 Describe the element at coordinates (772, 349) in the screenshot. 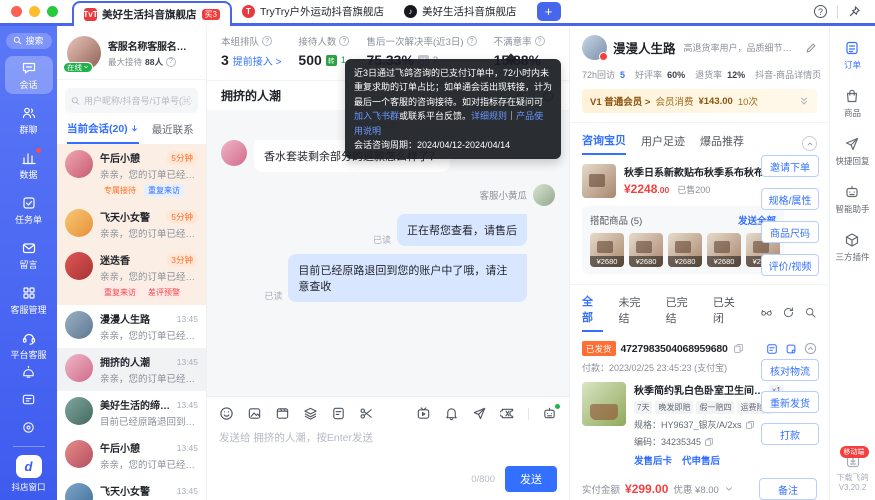

I see `order-detail-icon` at that location.